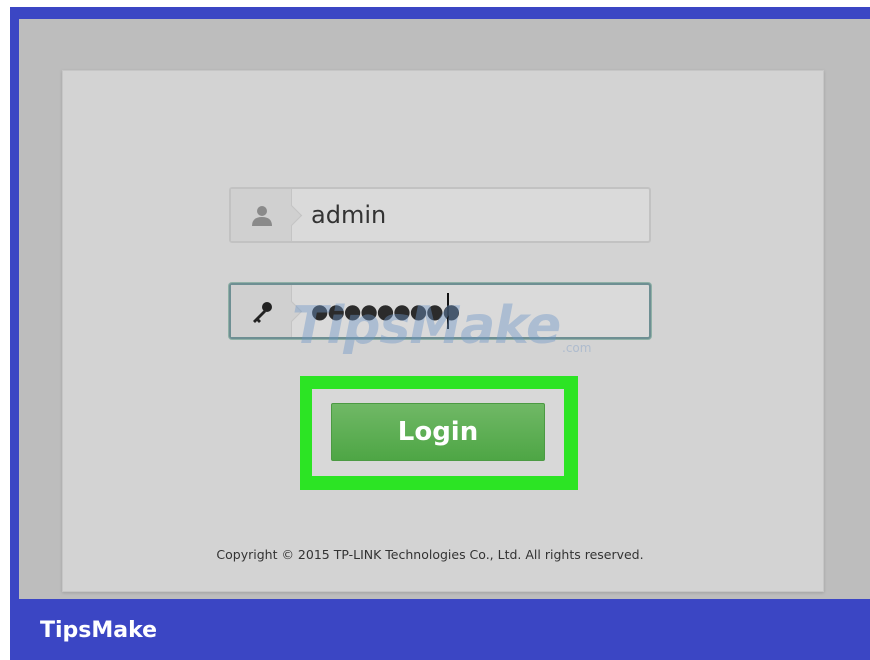 Image resolution: width=870 pixels, height=660 pixels. I want to click on username-icon-cell, so click(267, 215).